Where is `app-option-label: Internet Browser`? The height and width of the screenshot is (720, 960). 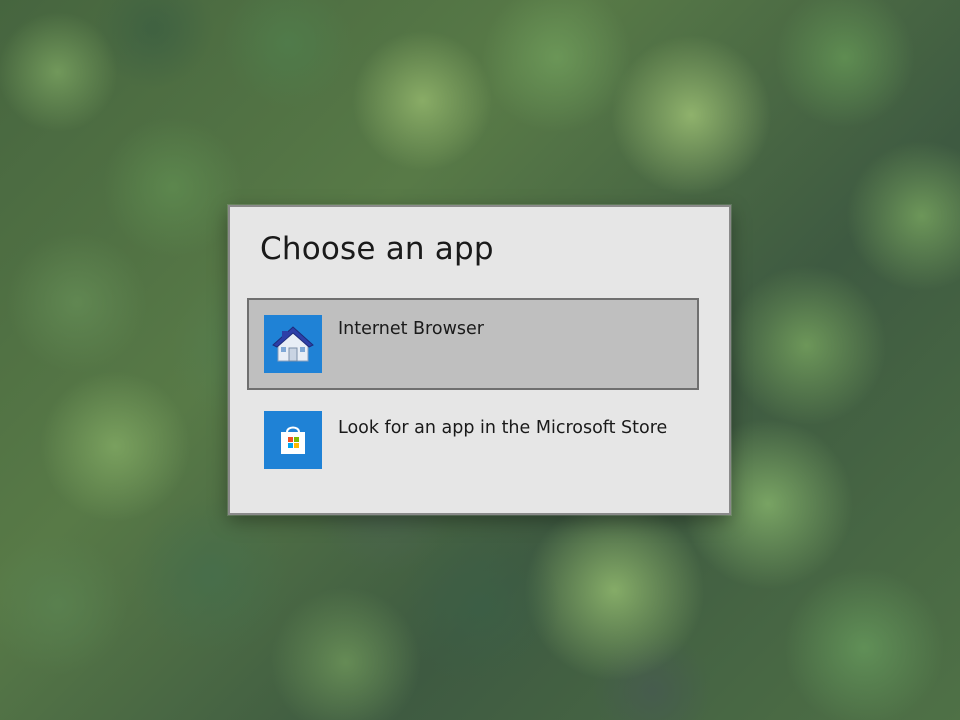
app-option-label: Internet Browser is located at coordinates (411, 329).